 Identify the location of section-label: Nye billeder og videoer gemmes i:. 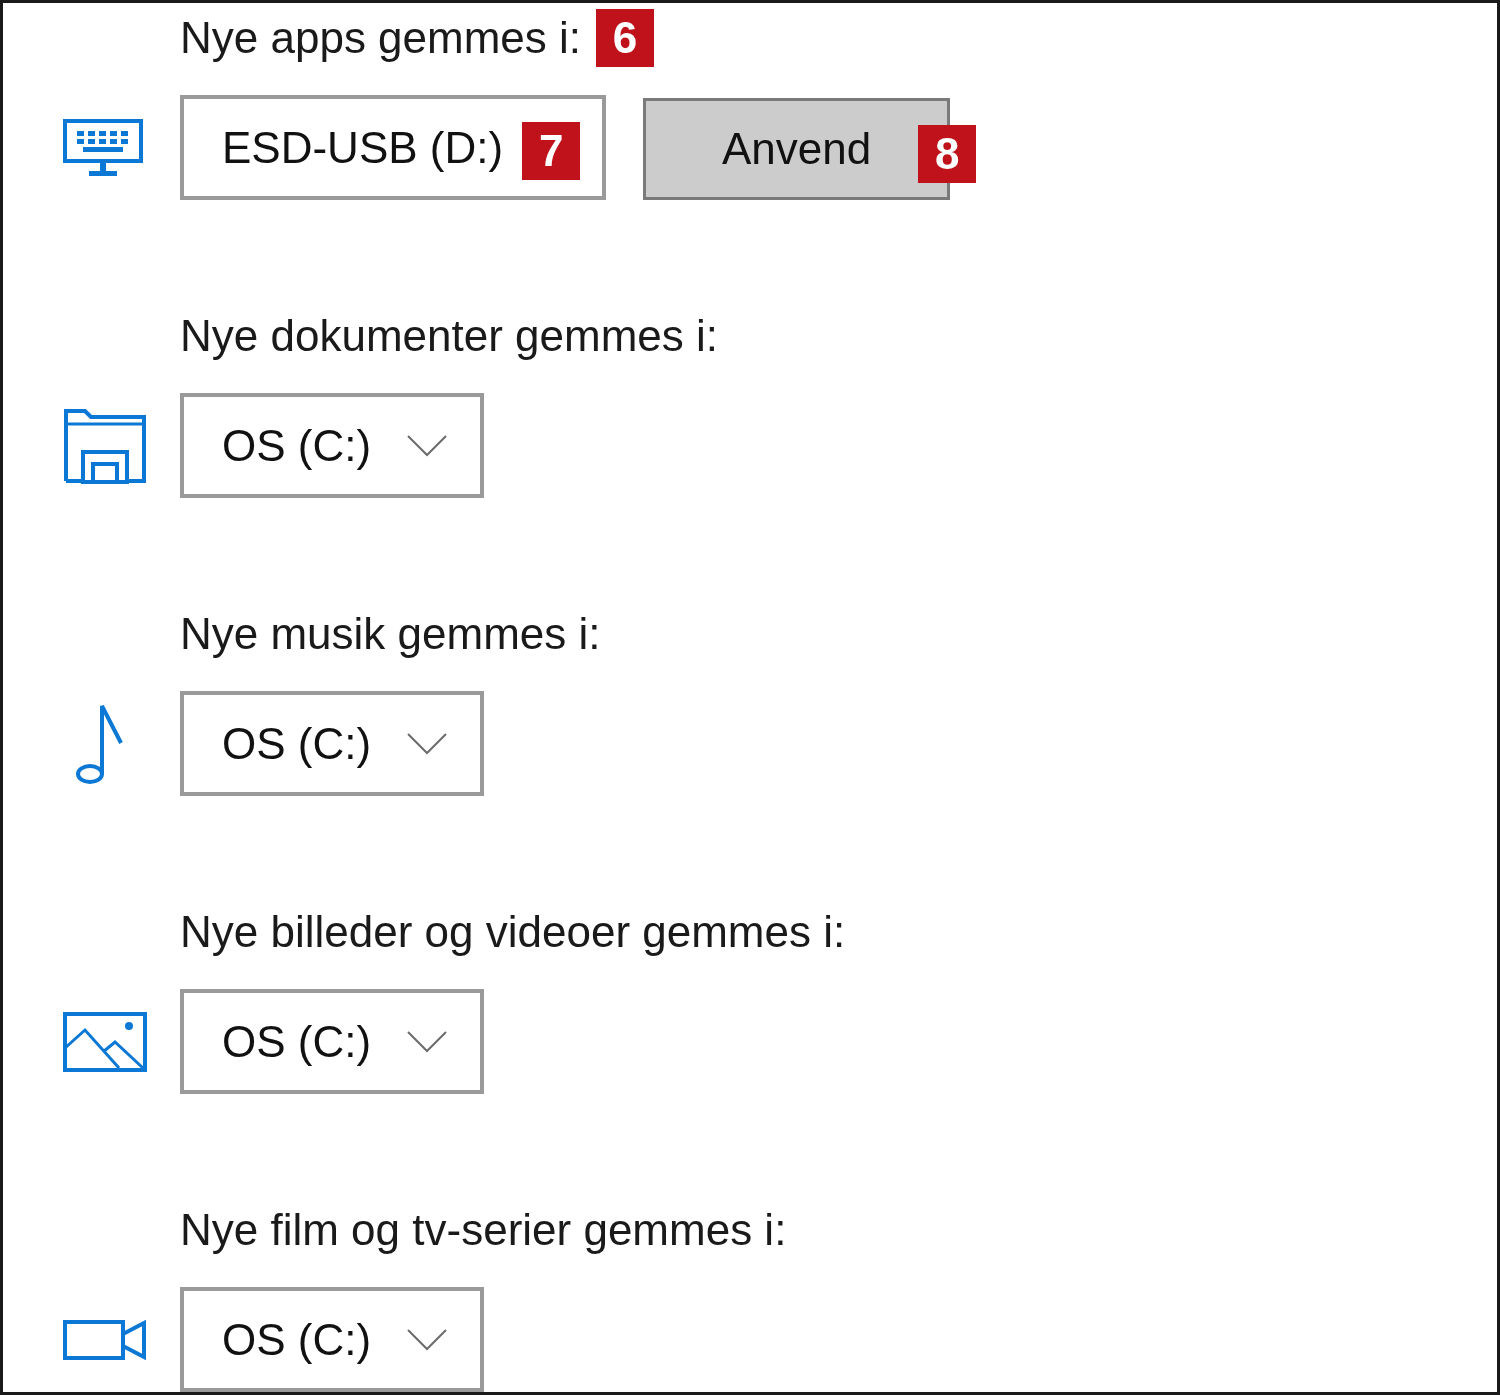
(513, 932).